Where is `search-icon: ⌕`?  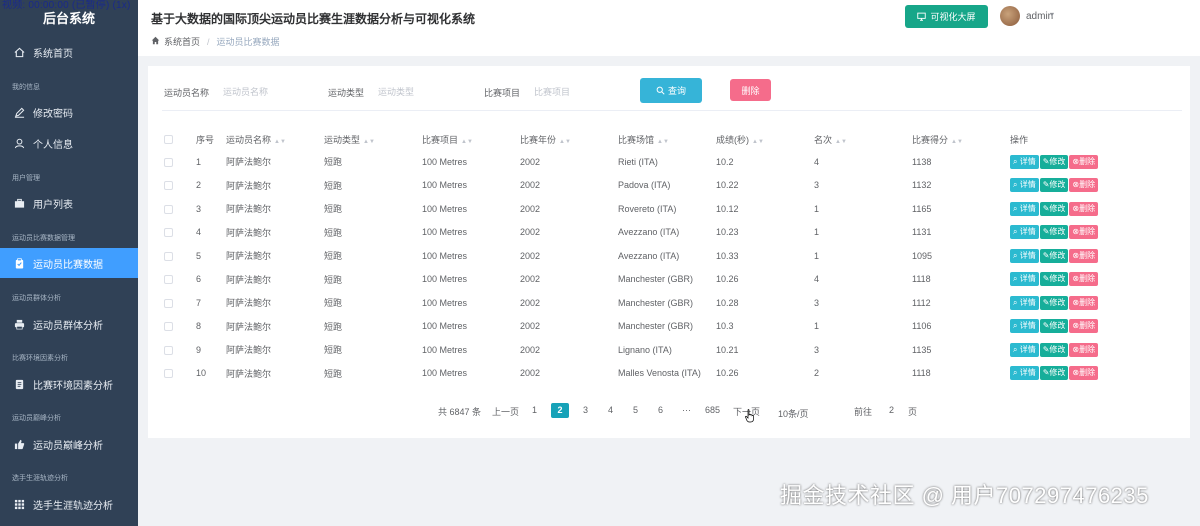 search-icon: ⌕ is located at coordinates (1015, 255).